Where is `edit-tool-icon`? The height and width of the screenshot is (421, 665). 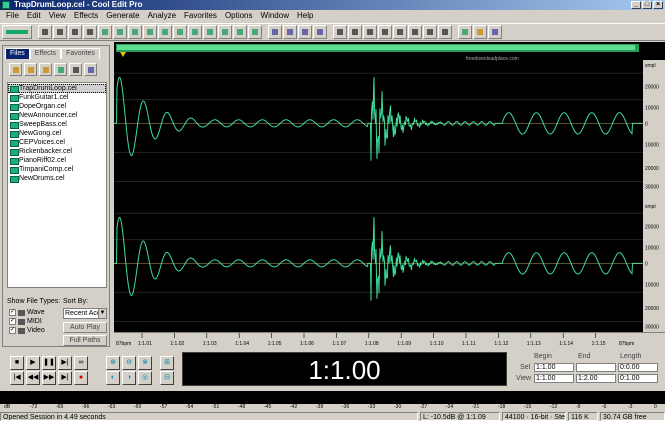 edit-tool-icon is located at coordinates (210, 32).